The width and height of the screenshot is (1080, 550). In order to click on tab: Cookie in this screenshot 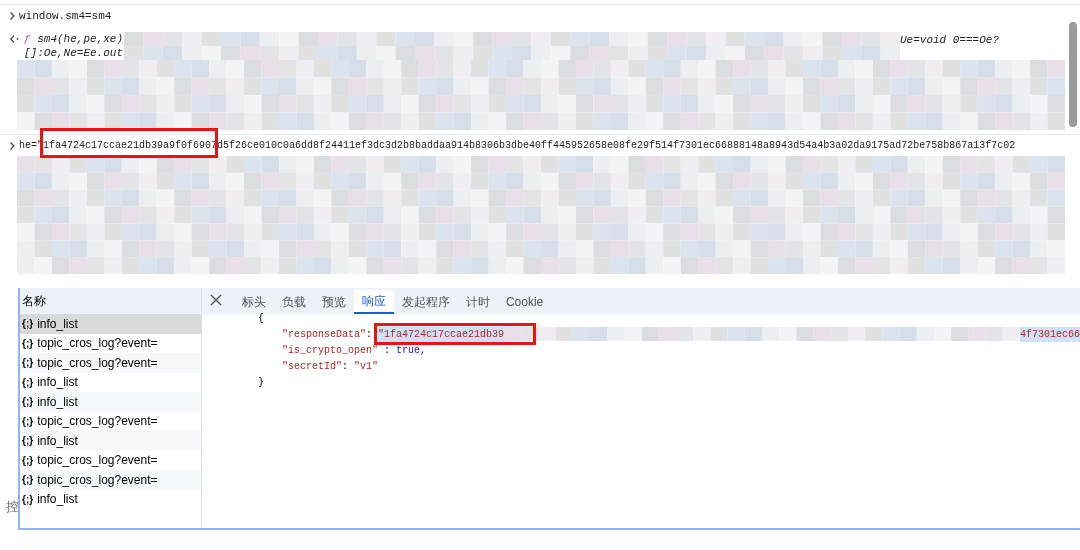, I will do `click(524, 302)`.